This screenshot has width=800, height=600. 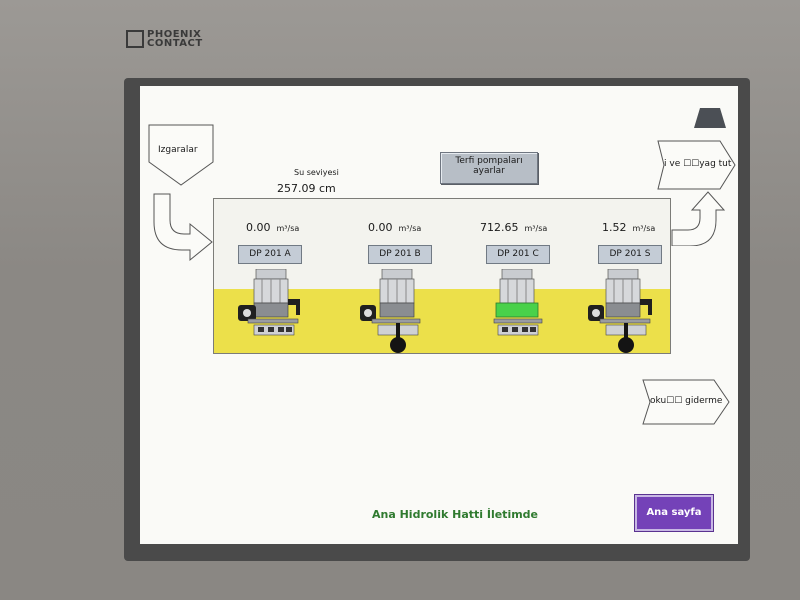 What do you see at coordinates (489, 161) in the screenshot?
I see `booster-button-line1: Terfi pompaları` at bounding box center [489, 161].